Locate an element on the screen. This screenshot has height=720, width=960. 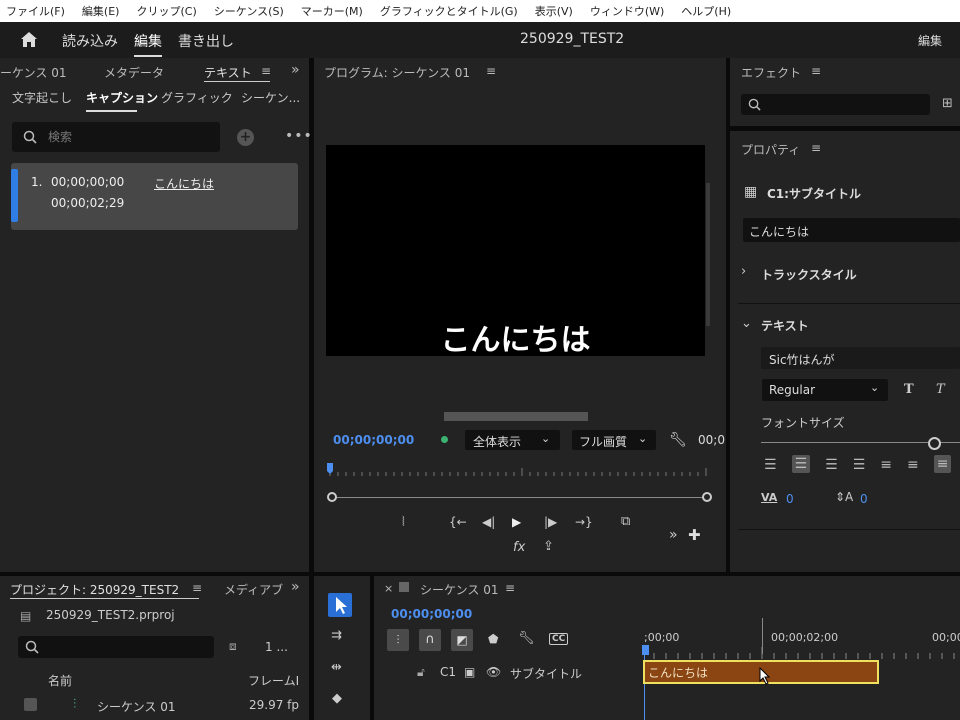
caption-text-field: こんにちは is located at coordinates (851, 230).